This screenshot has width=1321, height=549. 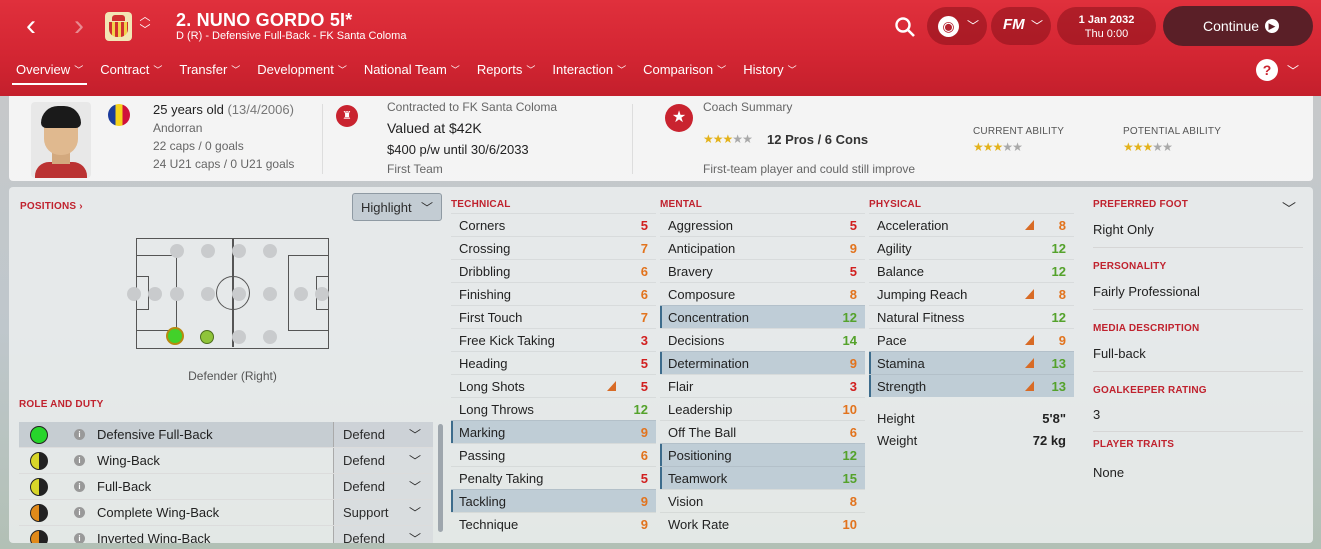 I want to click on tab-comparison: Comparison ﹀, so click(x=684, y=73).